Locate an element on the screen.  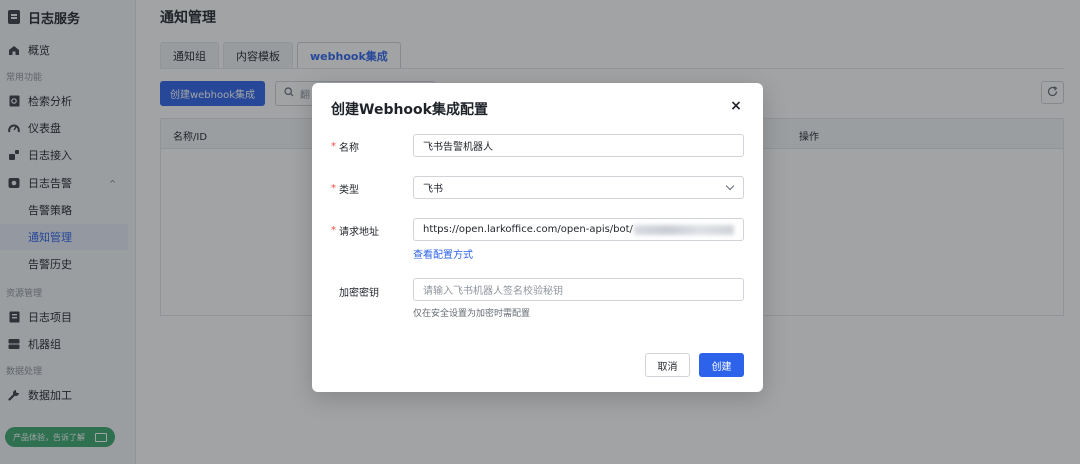
type-label: * 类型 is located at coordinates (345, 188).